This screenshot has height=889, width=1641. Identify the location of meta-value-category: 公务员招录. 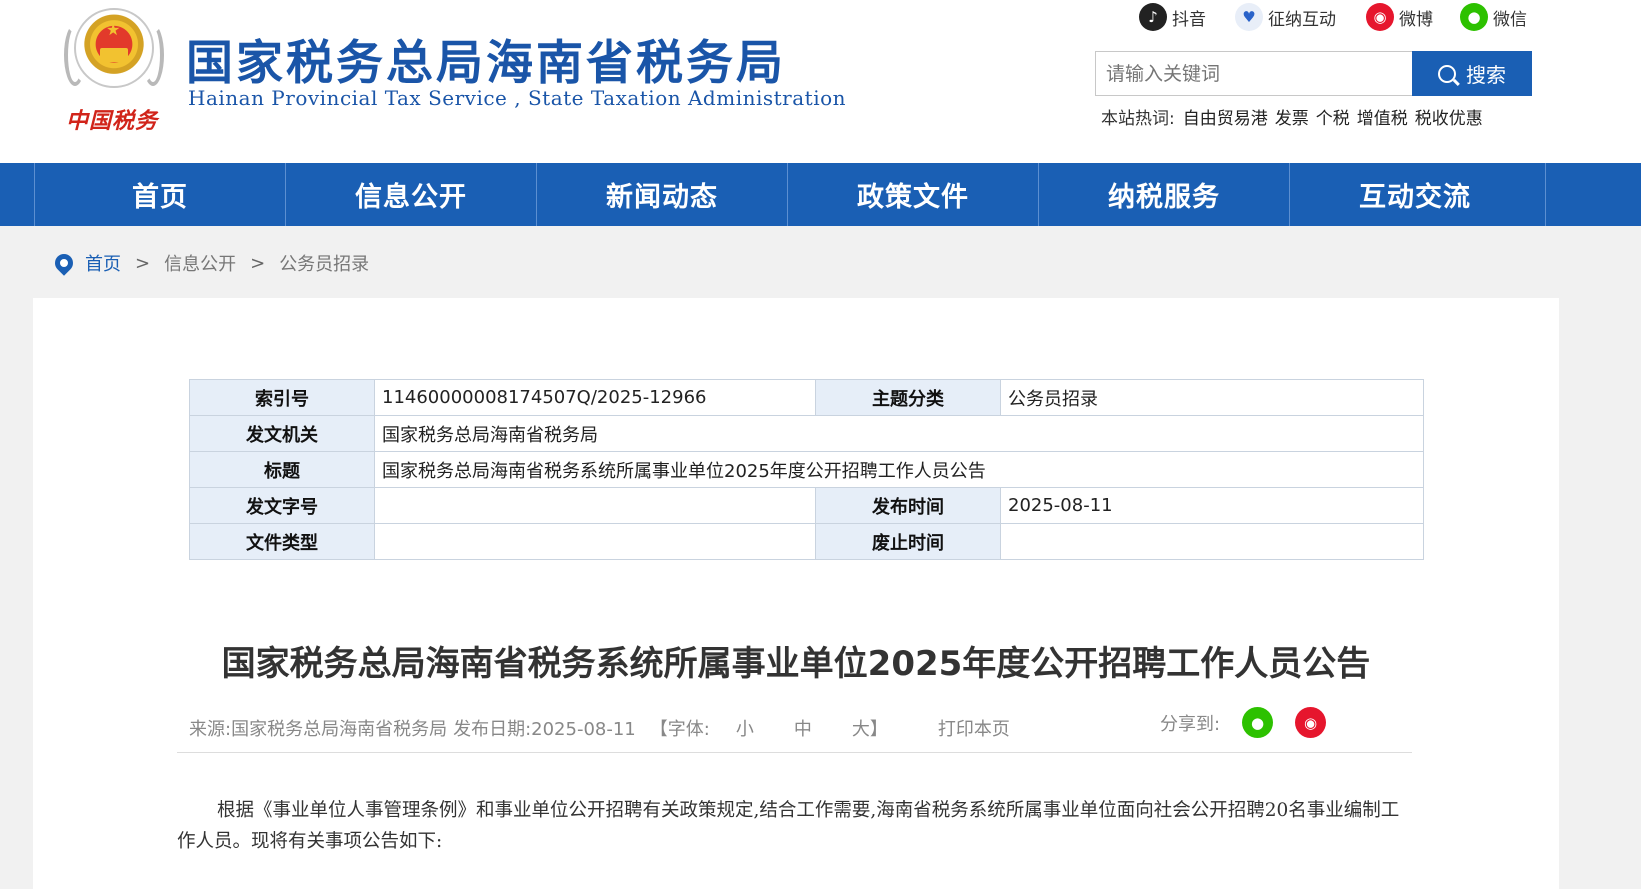
(1212, 397).